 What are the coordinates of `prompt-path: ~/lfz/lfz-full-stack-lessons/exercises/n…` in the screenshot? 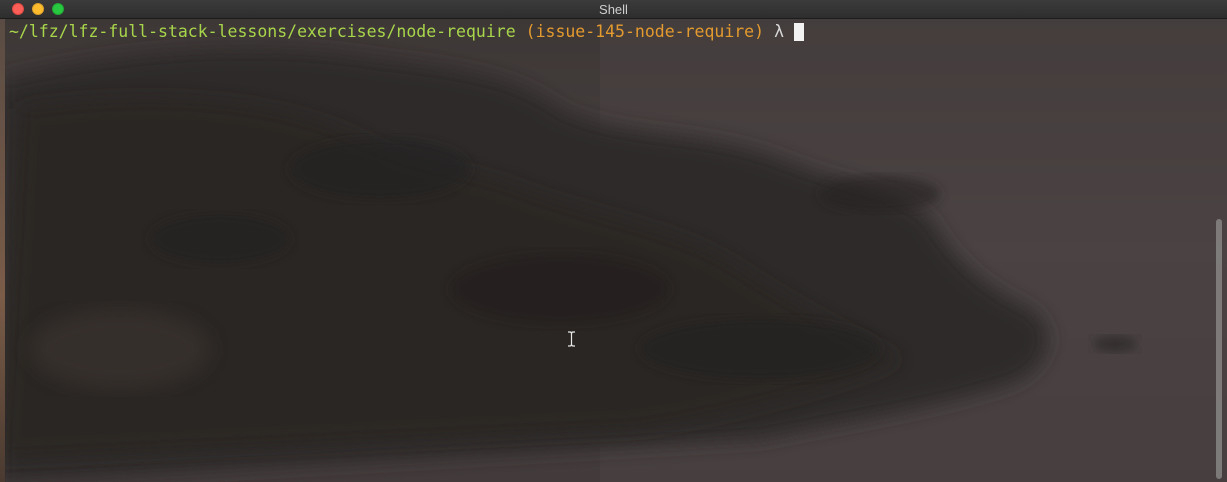 It's located at (262, 31).